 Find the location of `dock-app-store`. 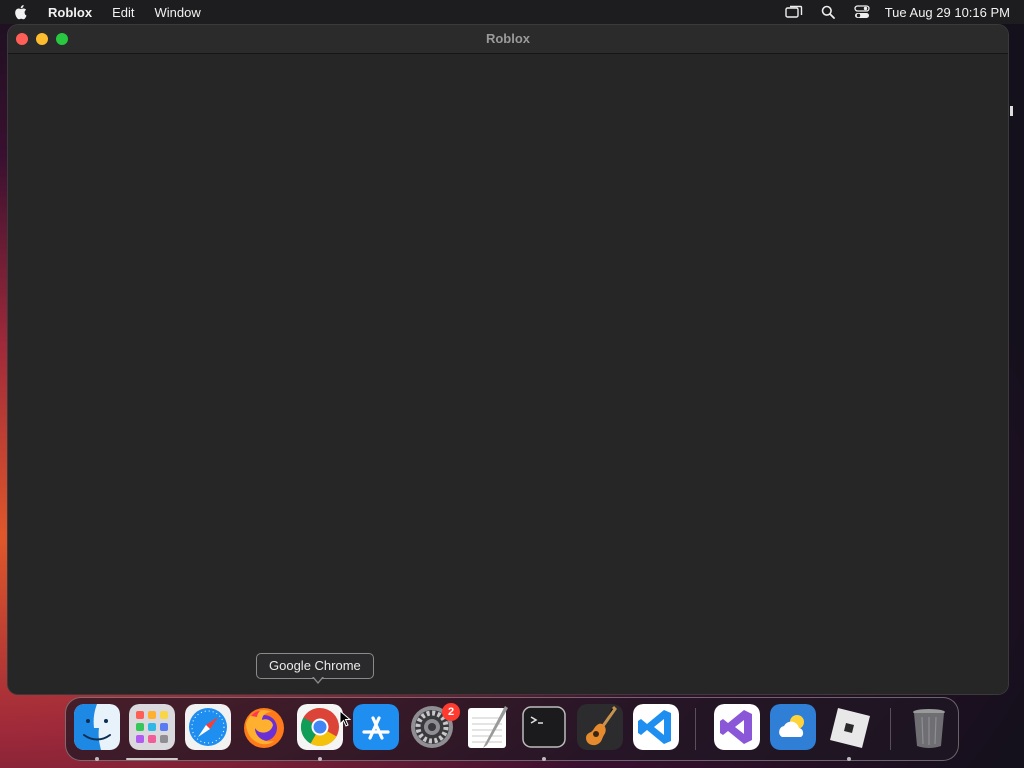

dock-app-store is located at coordinates (376, 727).